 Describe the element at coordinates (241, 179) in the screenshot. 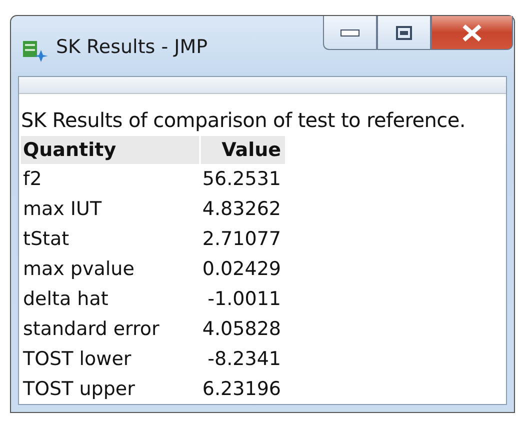

I see `table-cell-text: 56.2531` at that location.